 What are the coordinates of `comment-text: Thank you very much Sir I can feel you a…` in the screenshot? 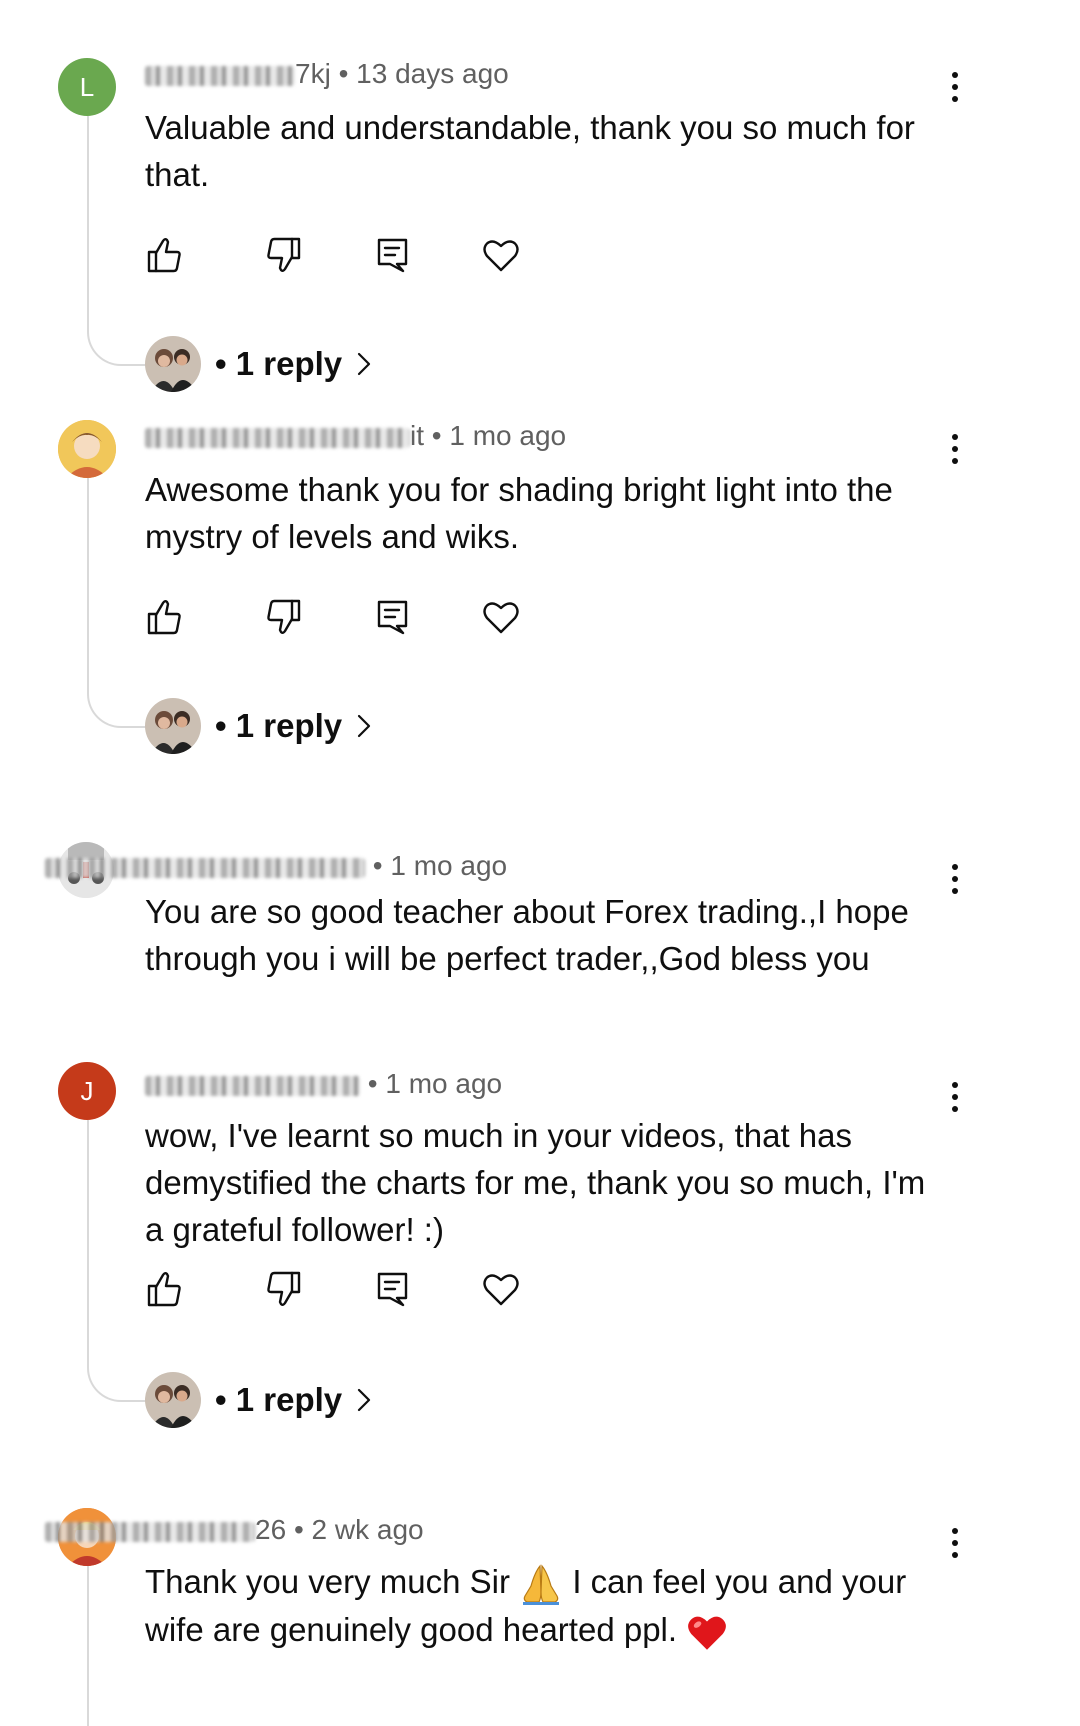 It's located at (545, 1606).